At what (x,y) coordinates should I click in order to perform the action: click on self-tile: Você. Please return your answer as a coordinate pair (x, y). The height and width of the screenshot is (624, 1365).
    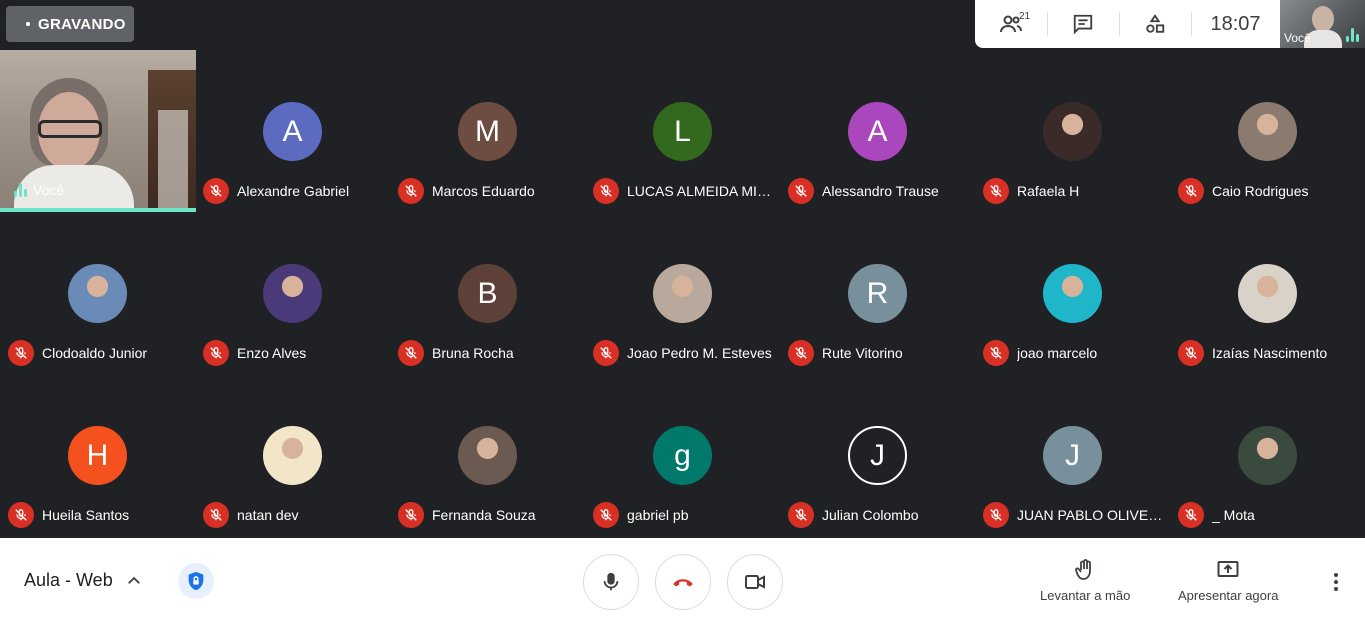
    Looking at the image, I should click on (98, 131).